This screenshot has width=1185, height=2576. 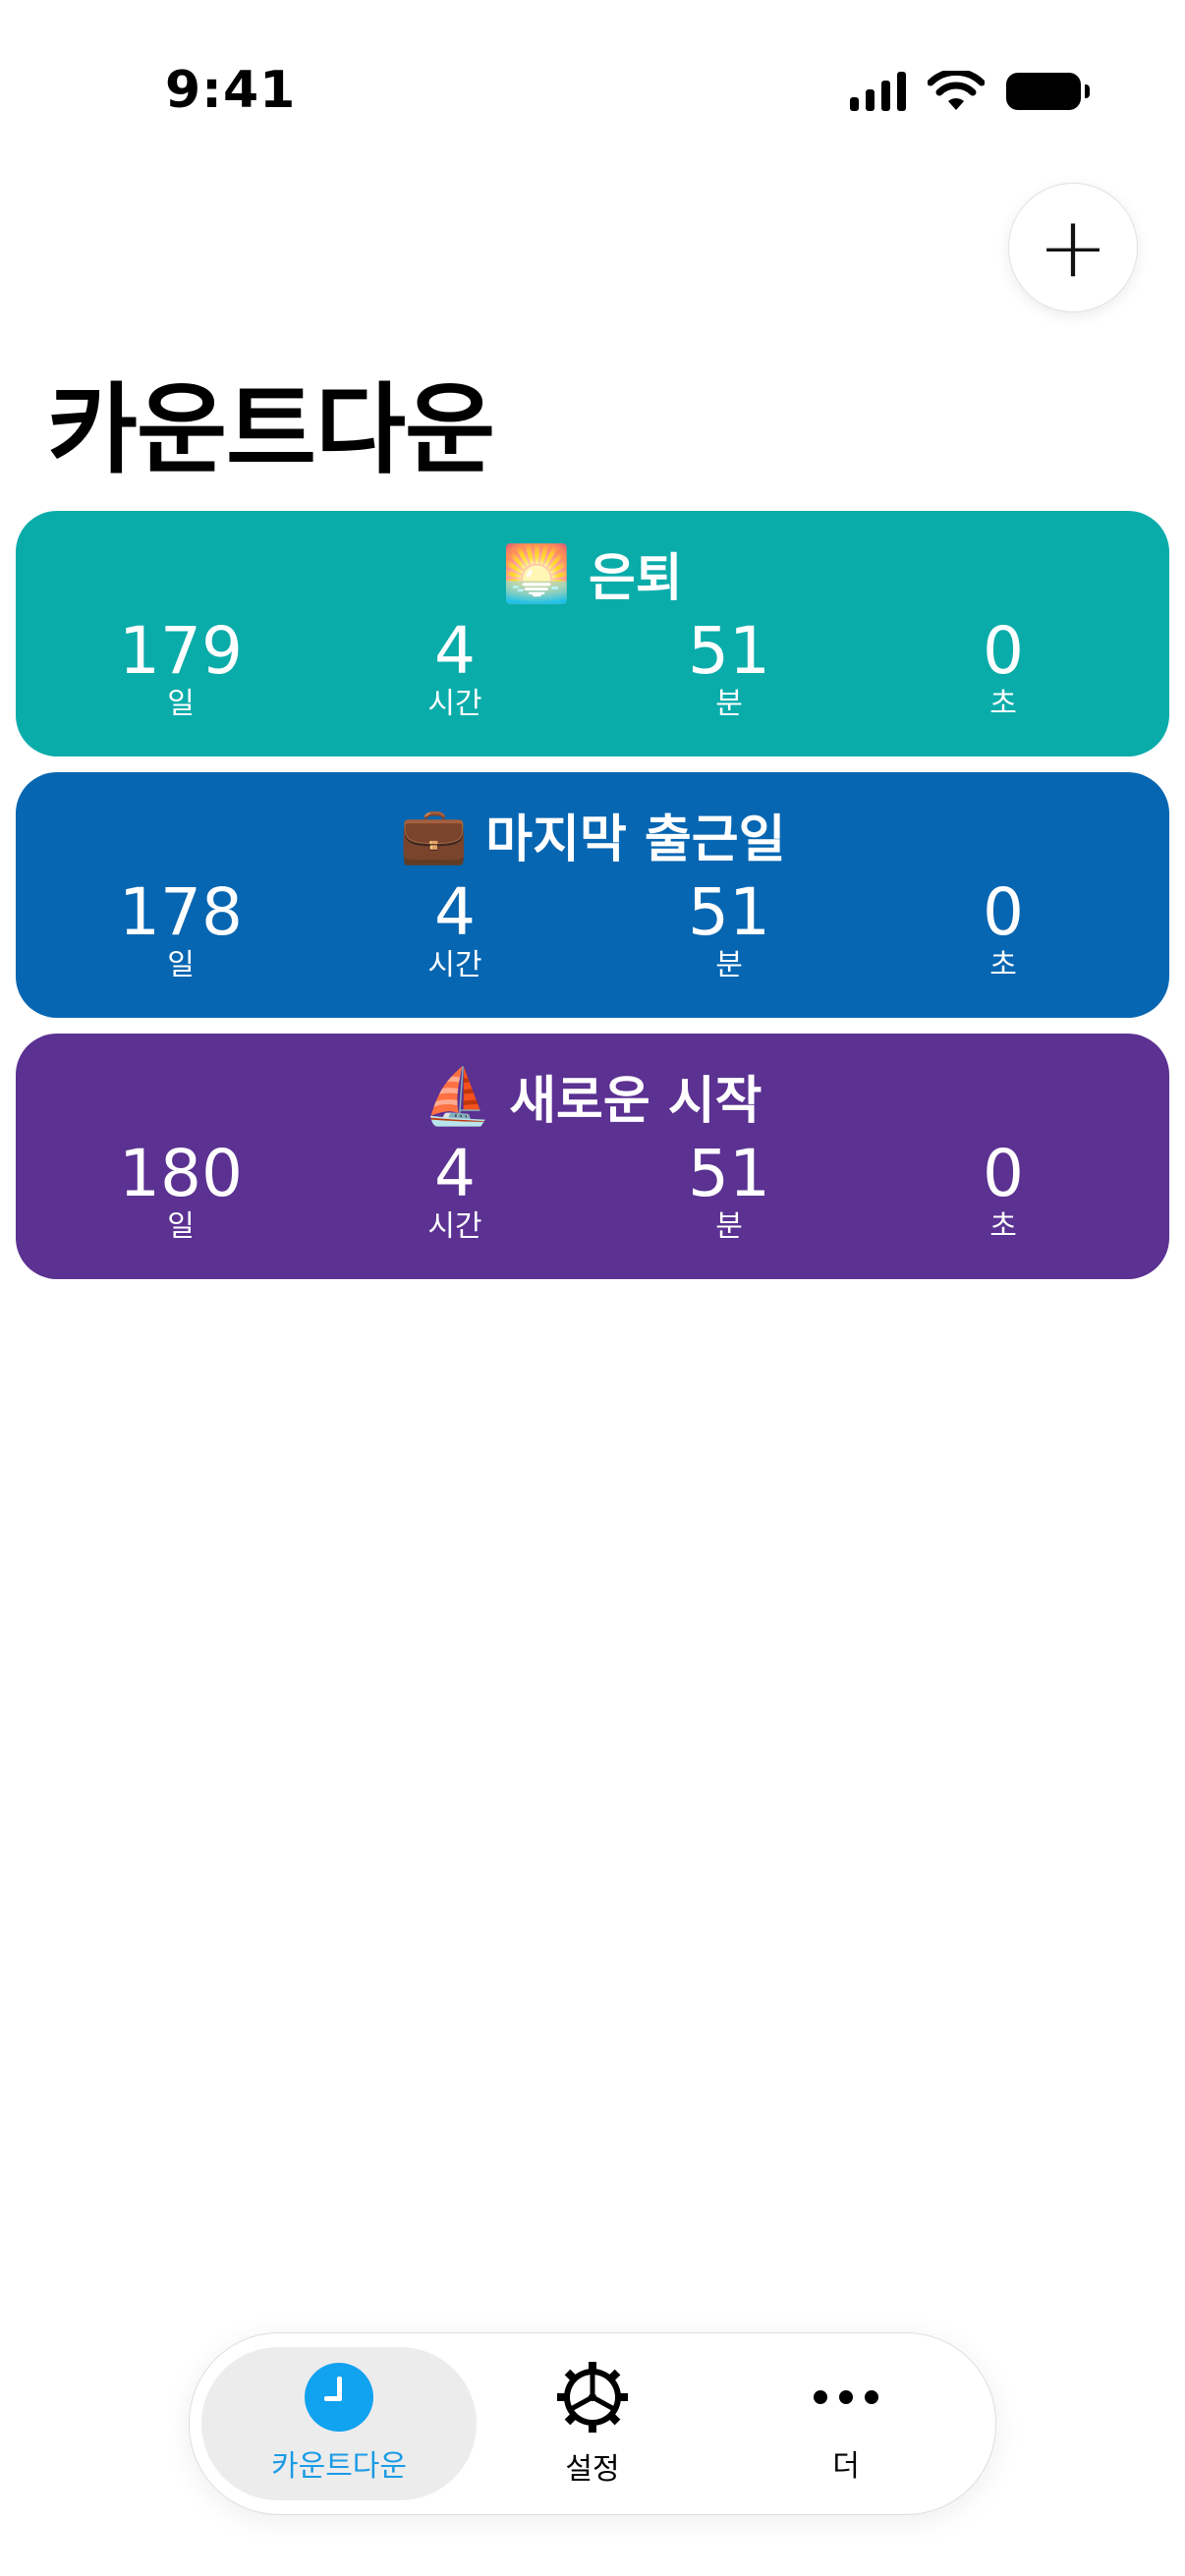 I want to click on battery-icon, so click(x=1048, y=91).